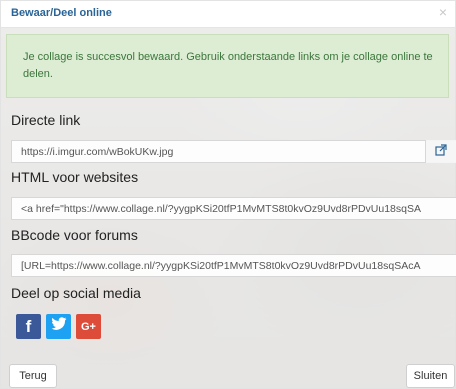 The width and height of the screenshot is (456, 389). Describe the element at coordinates (233, 151) in the screenshot. I see `direct-link-field: https://i.imgur.com/wBokUKw.jpg` at that location.